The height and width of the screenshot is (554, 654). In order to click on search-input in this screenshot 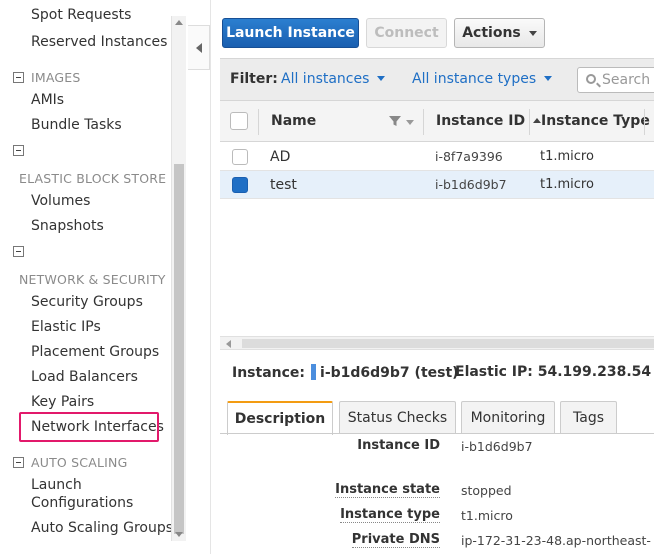, I will do `click(628, 80)`.